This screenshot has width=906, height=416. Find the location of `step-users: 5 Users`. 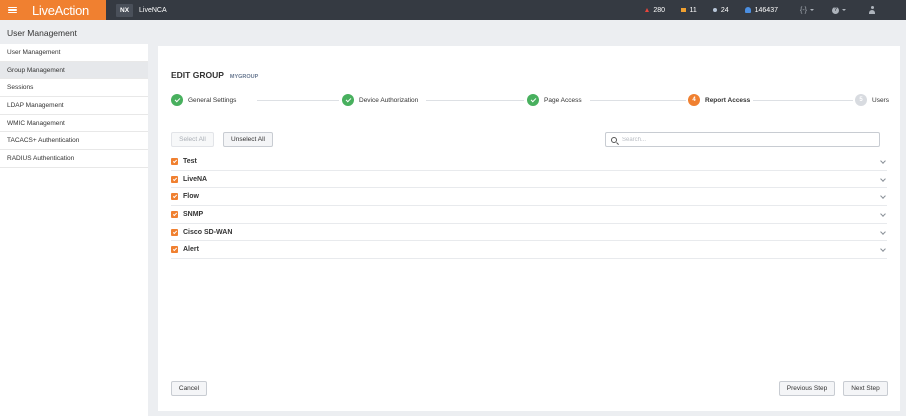

step-users: 5 Users is located at coordinates (872, 100).